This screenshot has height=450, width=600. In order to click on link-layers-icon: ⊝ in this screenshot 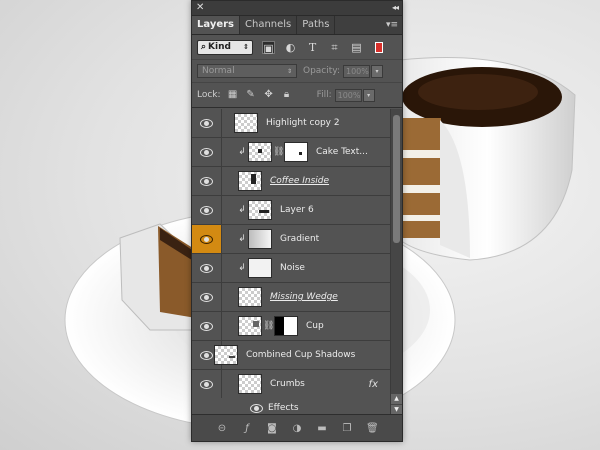, I will do `click(222, 428)`.